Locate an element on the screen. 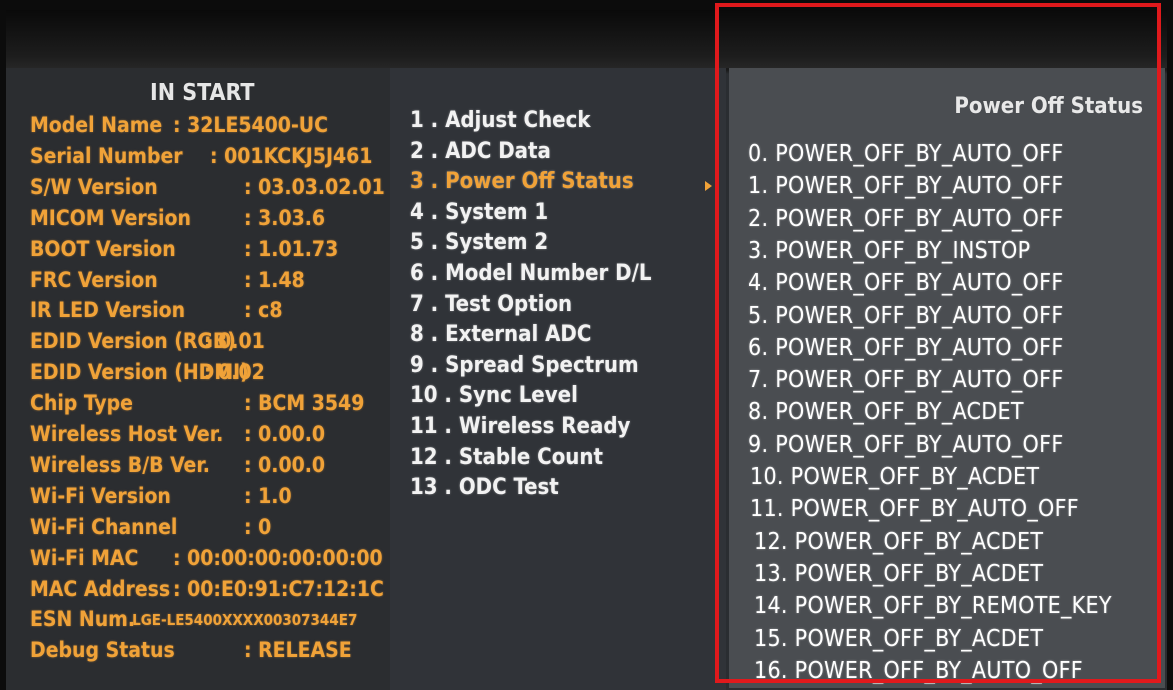 The width and height of the screenshot is (1173, 690). info-label: Model Name is located at coordinates (96, 125).